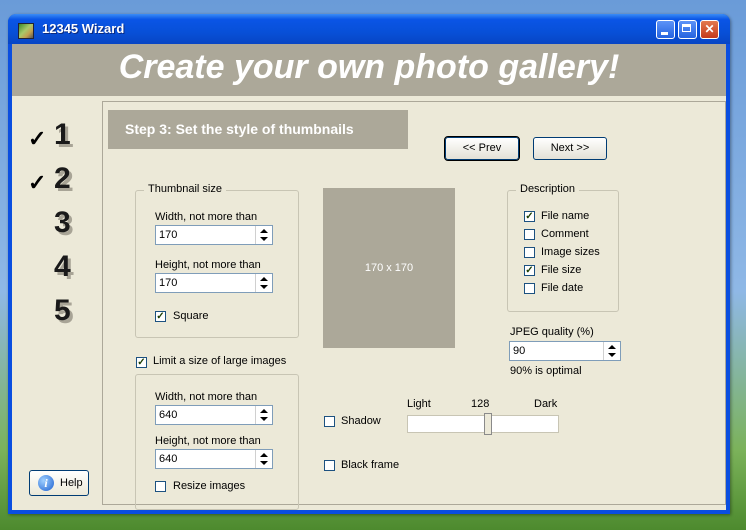 The width and height of the screenshot is (746, 530). I want to click on thumbnail-preview: 170 x 170, so click(389, 268).